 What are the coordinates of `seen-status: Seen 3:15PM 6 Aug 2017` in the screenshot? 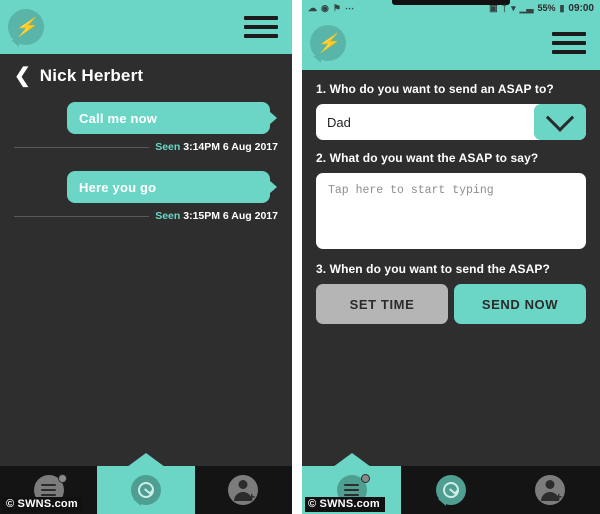 It's located at (216, 216).